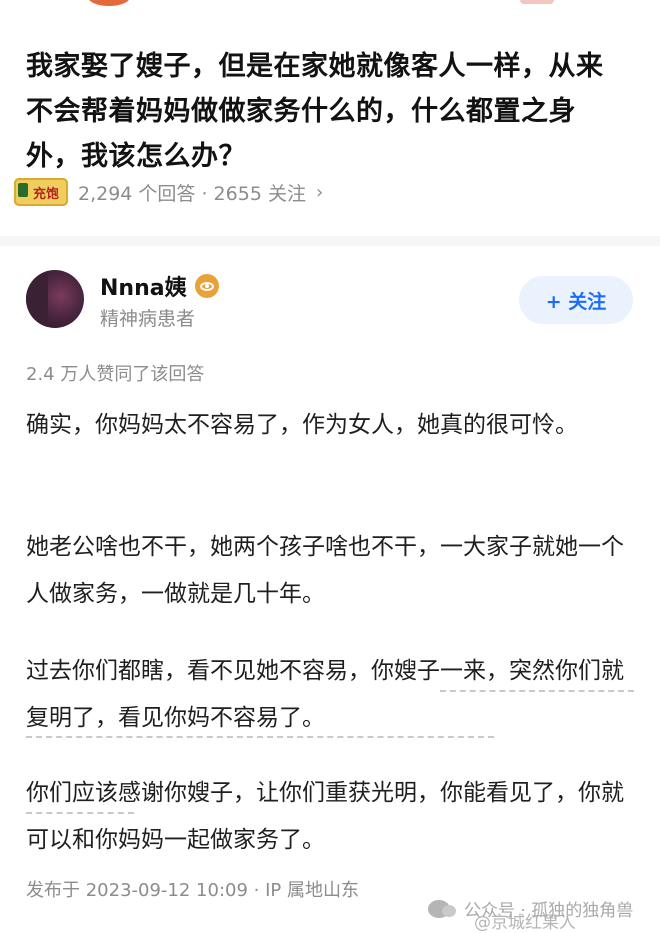 This screenshot has width=660, height=933. What do you see at coordinates (325, 570) in the screenshot?
I see `answer-paragraph: 她老公啥也不干，她两个孩子啥也不干，一大家子就她一个人做家务，一做就是几十年。` at bounding box center [325, 570].